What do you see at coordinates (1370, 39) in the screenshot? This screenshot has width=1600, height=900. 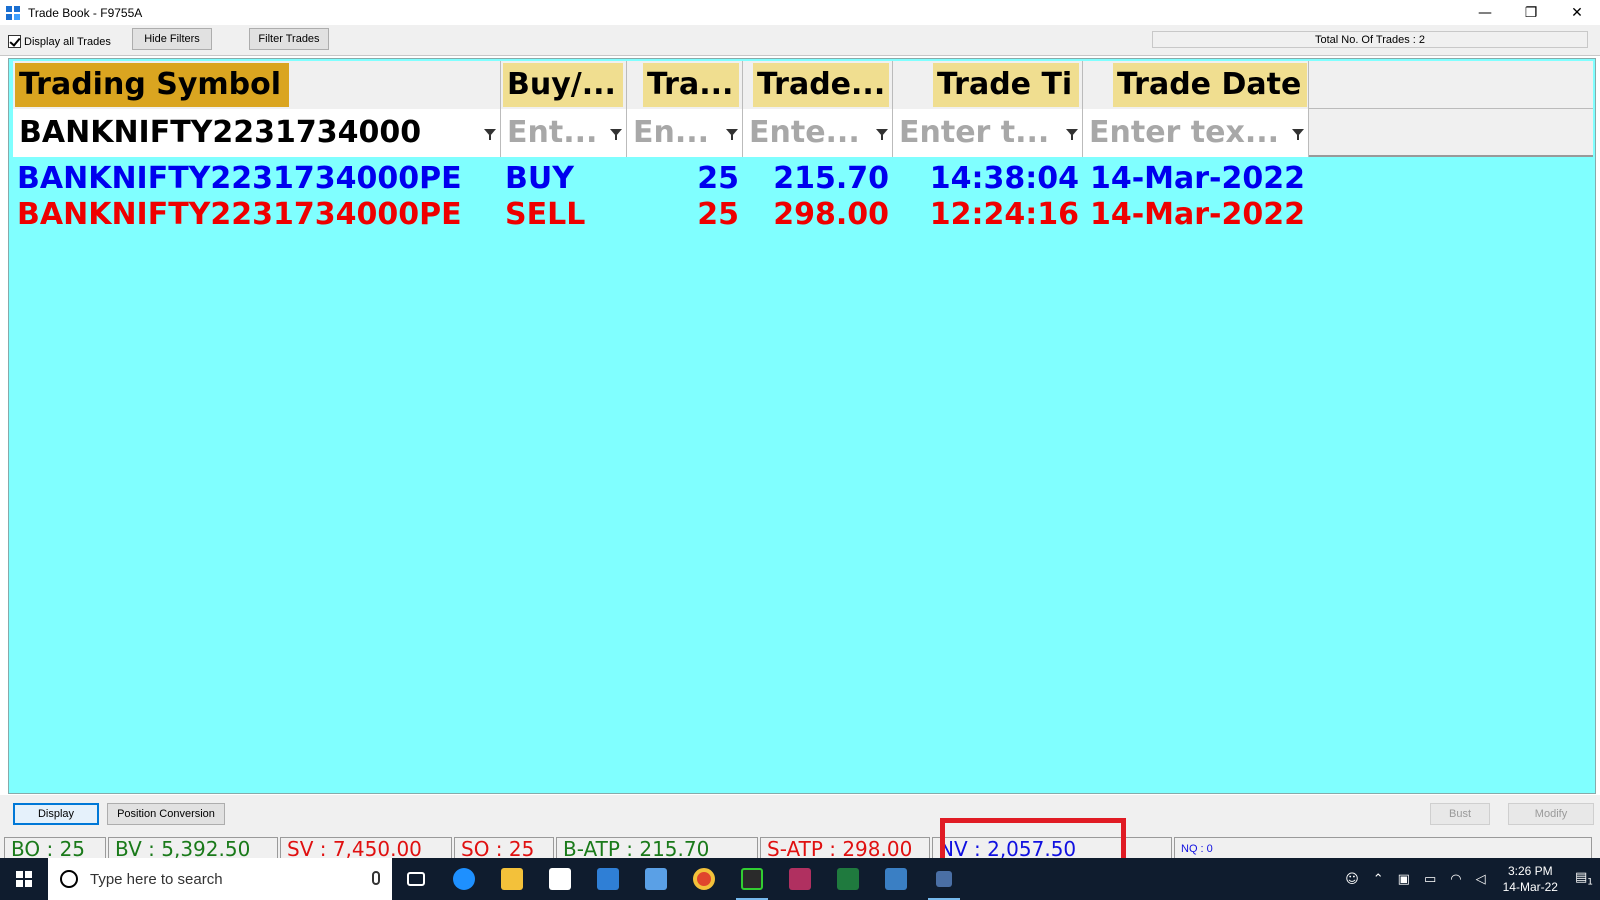 I see `total-trades-display: Total No. Of Trades : 2` at bounding box center [1370, 39].